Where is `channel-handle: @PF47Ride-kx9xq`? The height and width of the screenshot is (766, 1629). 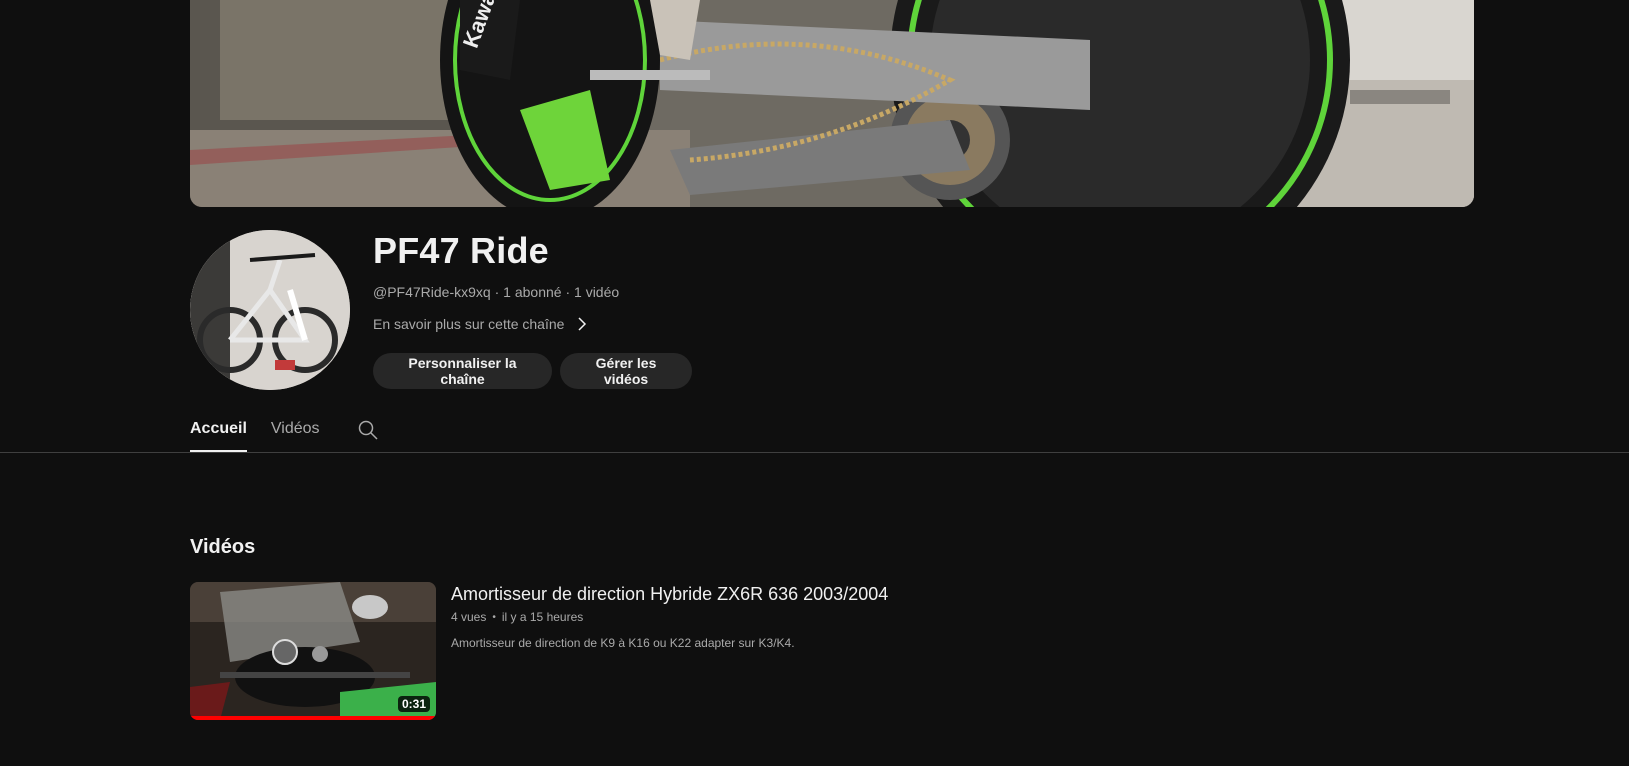 channel-handle: @PF47Ride-kx9xq is located at coordinates (432, 292).